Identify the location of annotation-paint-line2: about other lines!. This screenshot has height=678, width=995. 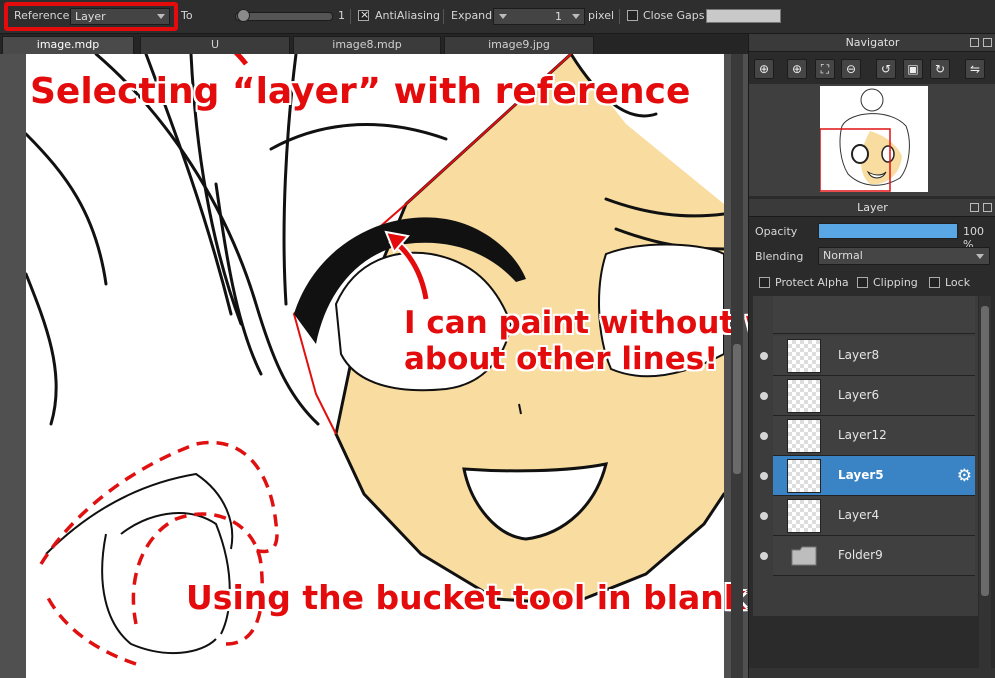
(561, 359).